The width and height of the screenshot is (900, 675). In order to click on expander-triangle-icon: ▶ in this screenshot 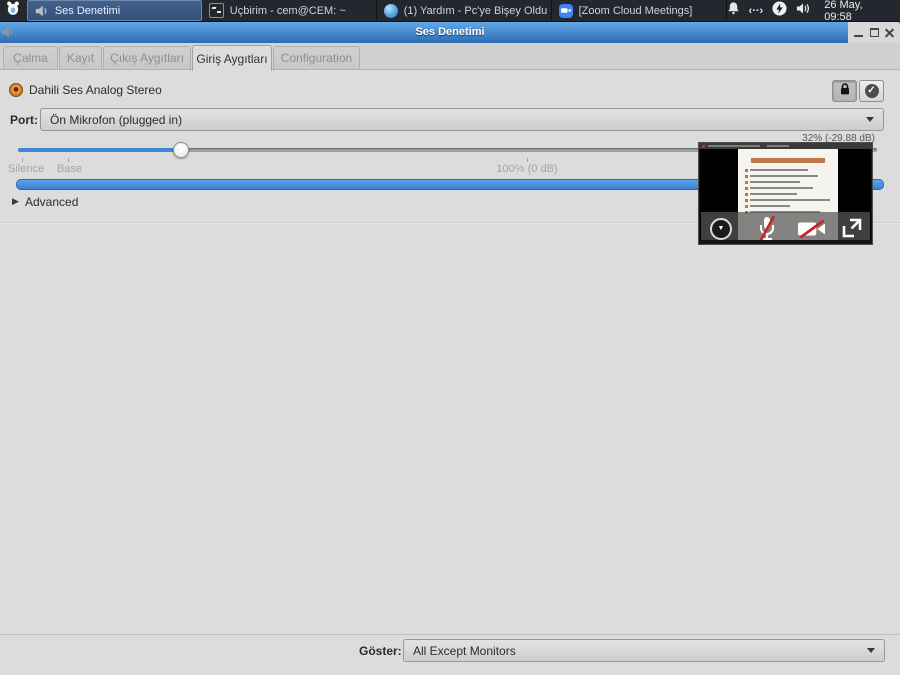, I will do `click(15, 201)`.